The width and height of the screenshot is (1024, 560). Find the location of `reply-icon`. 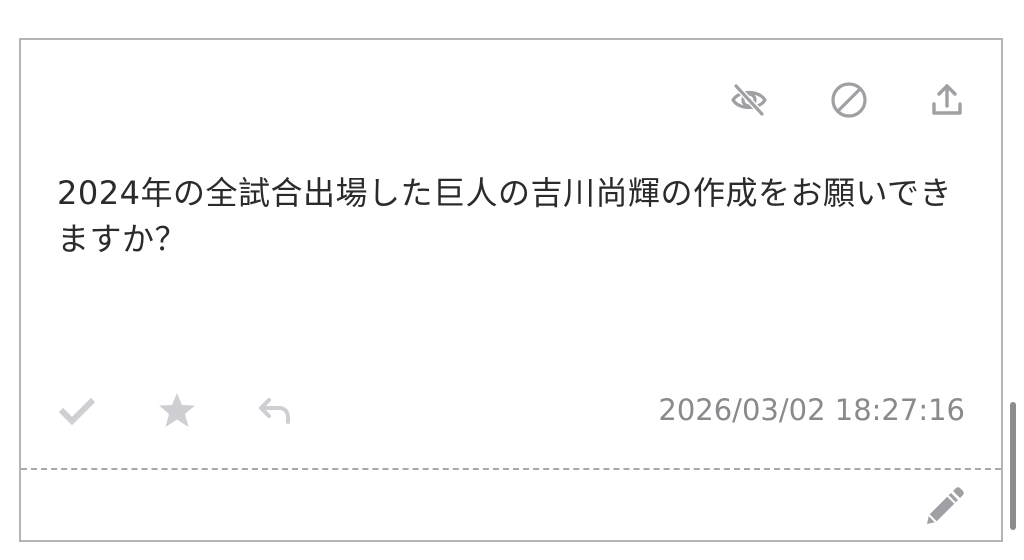

reply-icon is located at coordinates (275, 410).